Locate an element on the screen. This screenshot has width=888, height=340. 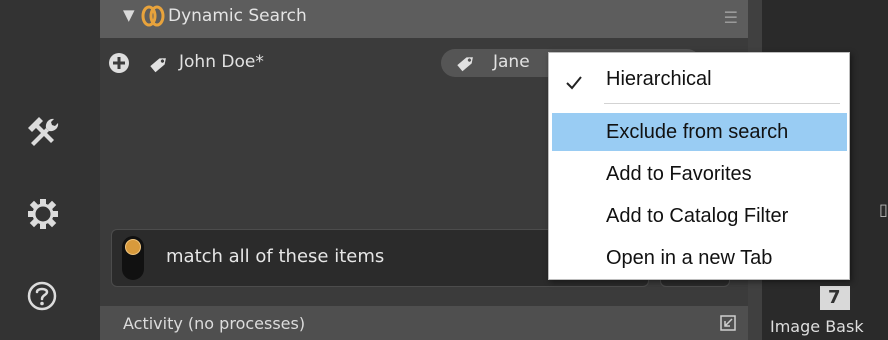
left-sidebar is located at coordinates (50, 170).